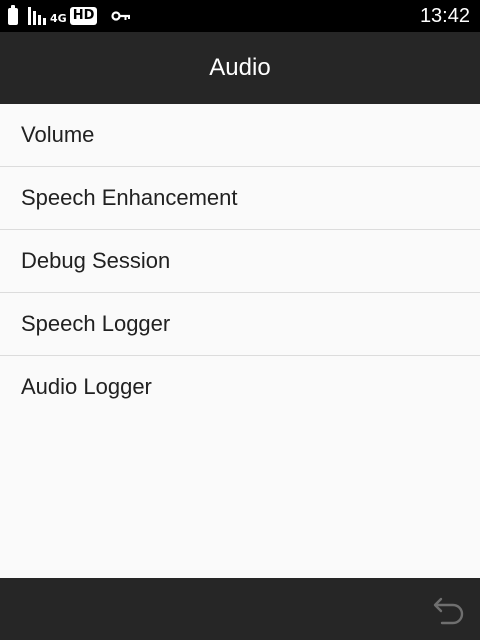  What do you see at coordinates (38, 16) in the screenshot?
I see `signal-icon` at bounding box center [38, 16].